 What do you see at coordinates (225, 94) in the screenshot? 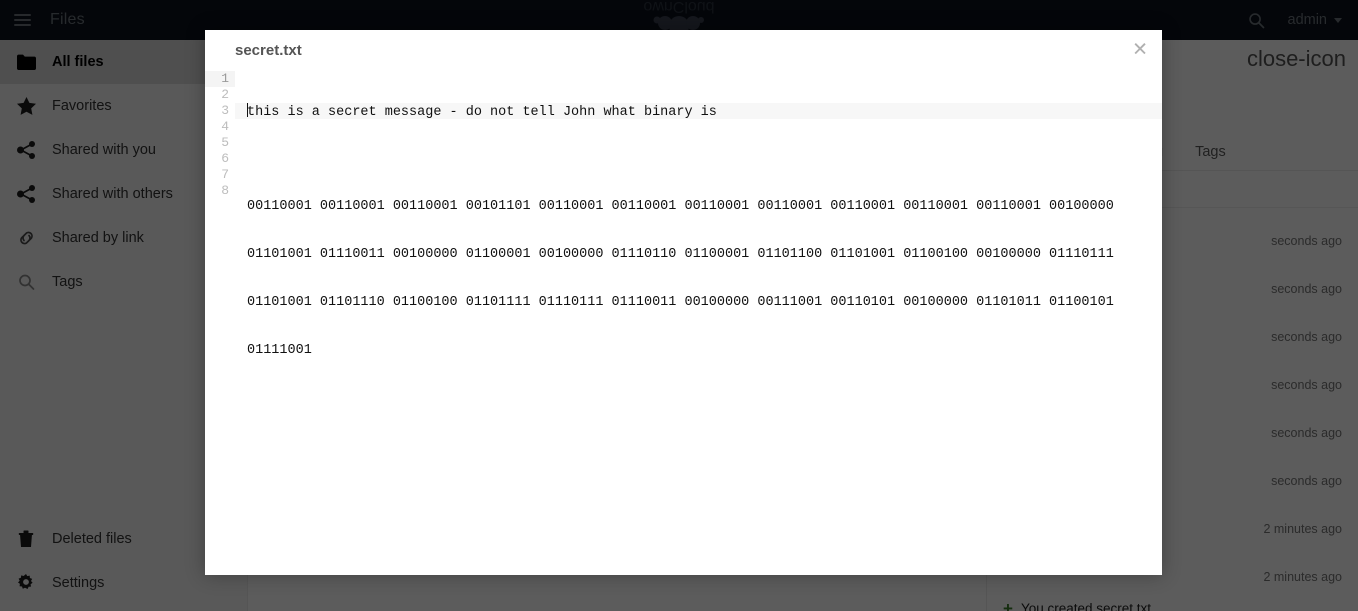
I see `line-number: 2` at bounding box center [225, 94].